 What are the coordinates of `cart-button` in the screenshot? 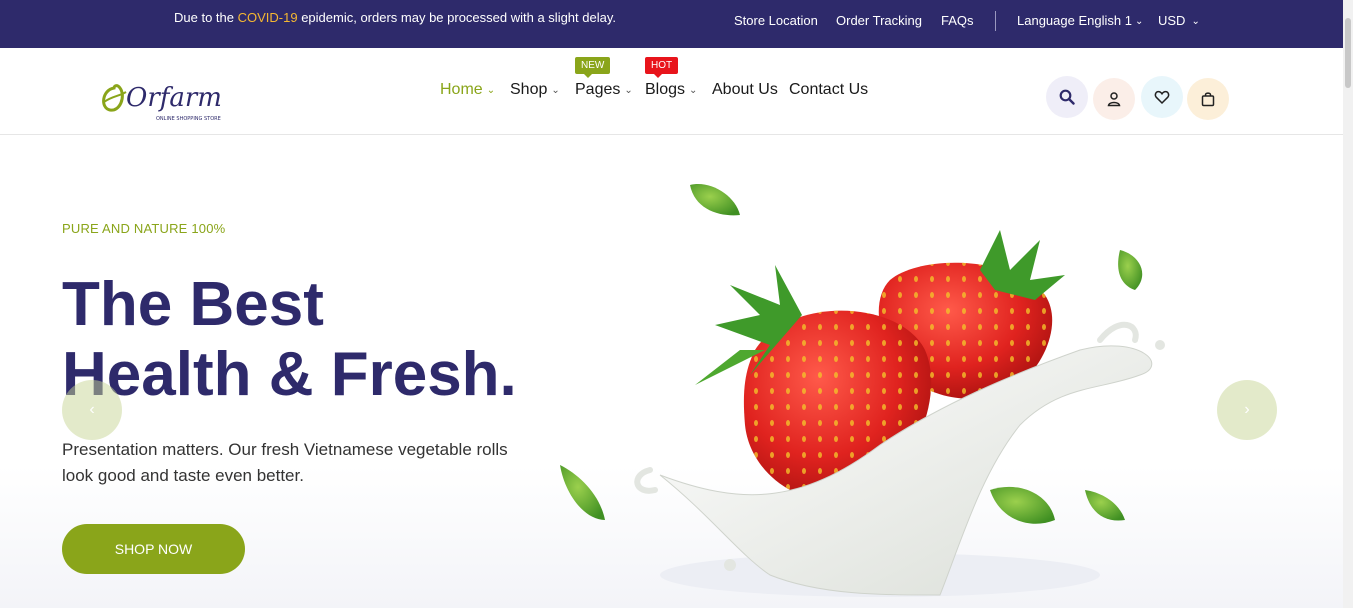 It's located at (1208, 99).